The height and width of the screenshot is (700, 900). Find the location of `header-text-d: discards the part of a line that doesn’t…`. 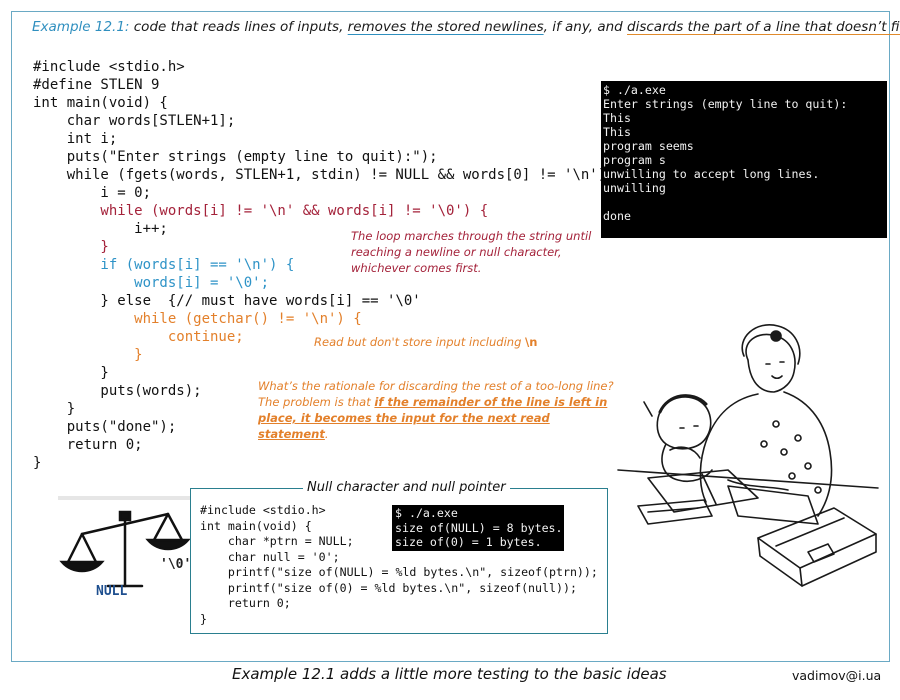

header-text-d: discards the part of a line that doesn’t… is located at coordinates (763, 27).